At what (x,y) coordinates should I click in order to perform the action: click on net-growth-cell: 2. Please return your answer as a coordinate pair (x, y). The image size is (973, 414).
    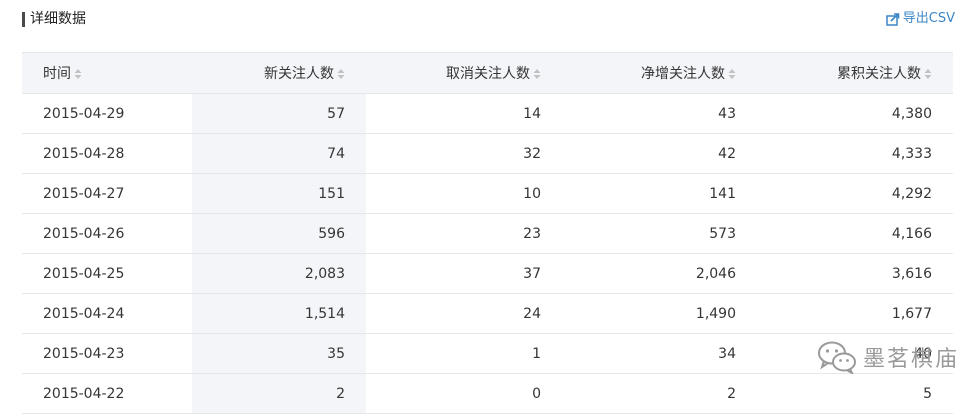
    Looking at the image, I should click on (659, 393).